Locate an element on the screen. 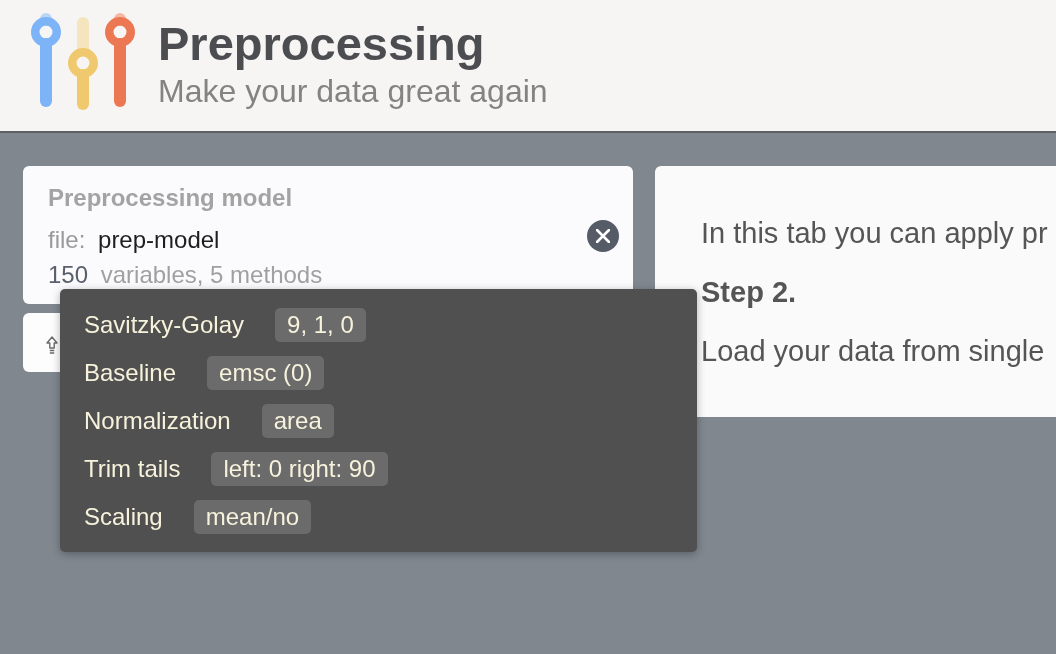 This screenshot has width=1056, height=654. card-heading: Preprocessing model is located at coordinates (171, 197).